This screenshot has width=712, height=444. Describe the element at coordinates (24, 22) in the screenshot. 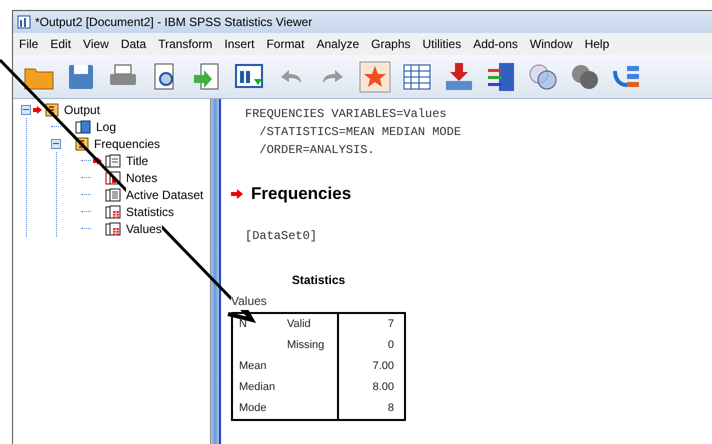

I see `app-icon` at that location.